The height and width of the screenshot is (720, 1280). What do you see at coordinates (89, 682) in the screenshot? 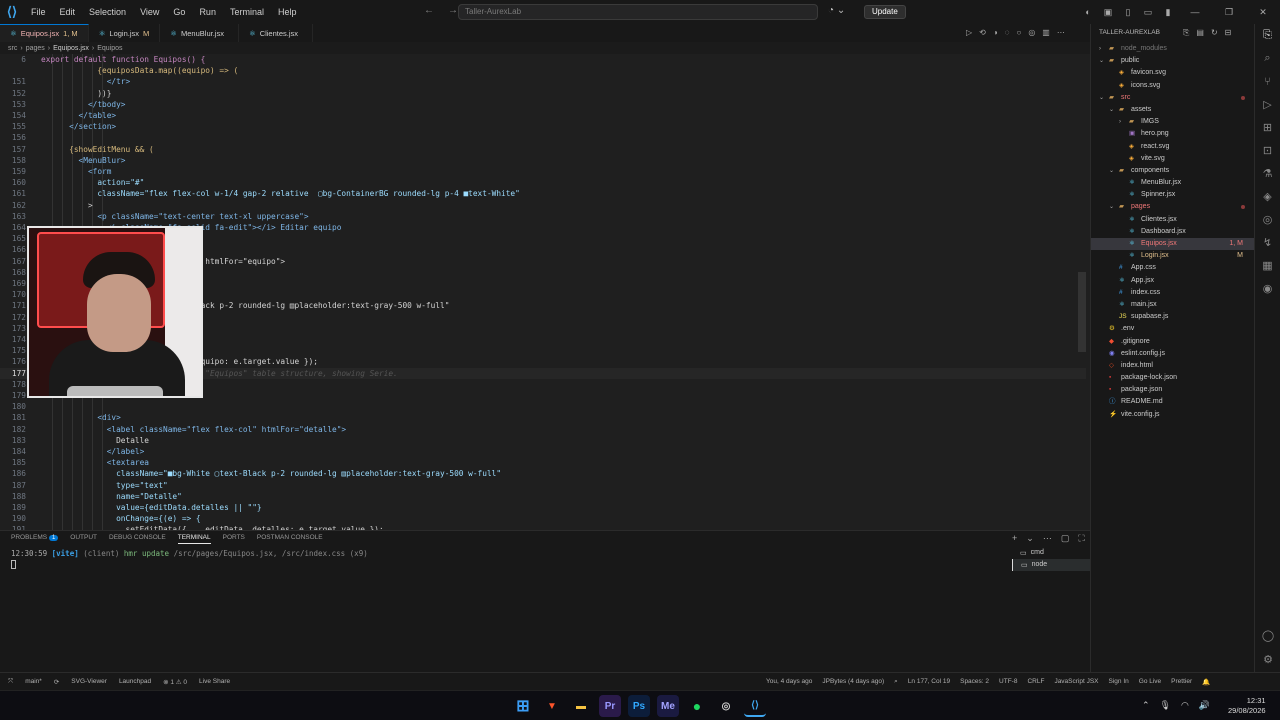
I see `svg-viewer-status: SVG-Viewer` at bounding box center [89, 682].